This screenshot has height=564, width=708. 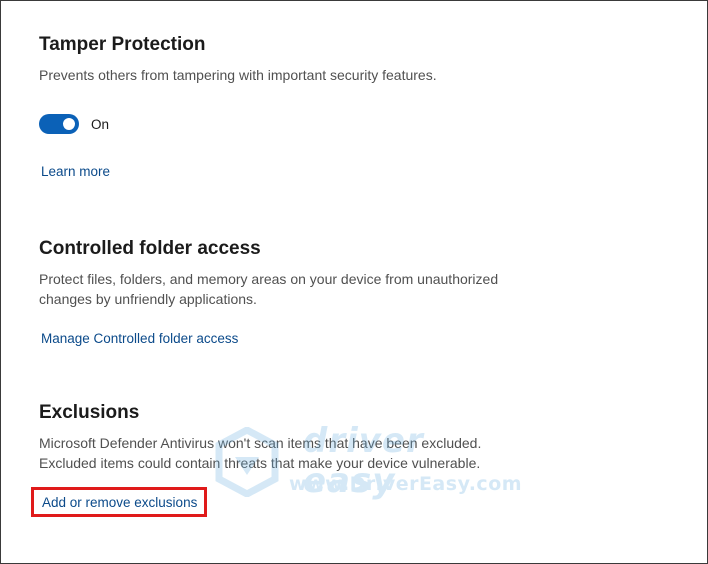 What do you see at coordinates (238, 124) in the screenshot?
I see `tamper-protection-toggle-row: On` at bounding box center [238, 124].